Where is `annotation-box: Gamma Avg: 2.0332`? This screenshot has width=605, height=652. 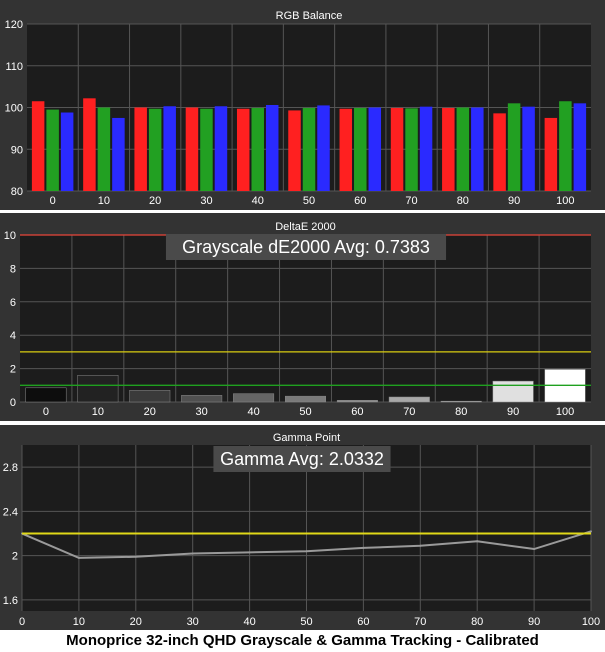 annotation-box: Gamma Avg: 2.0332 is located at coordinates (302, 459).